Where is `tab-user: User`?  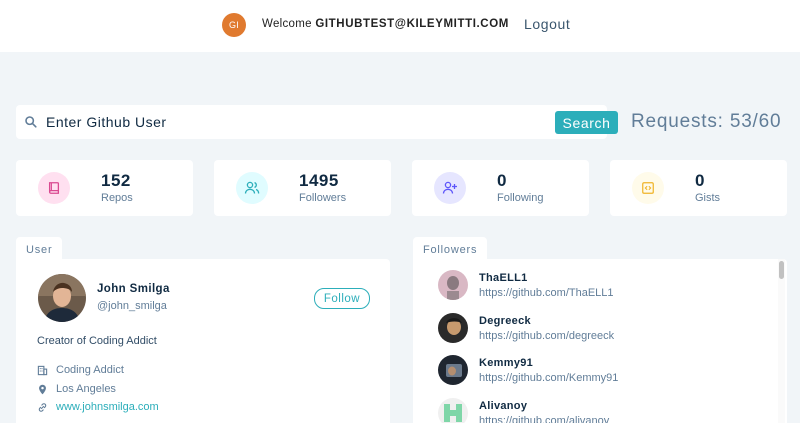
tab-user: User is located at coordinates (39, 248).